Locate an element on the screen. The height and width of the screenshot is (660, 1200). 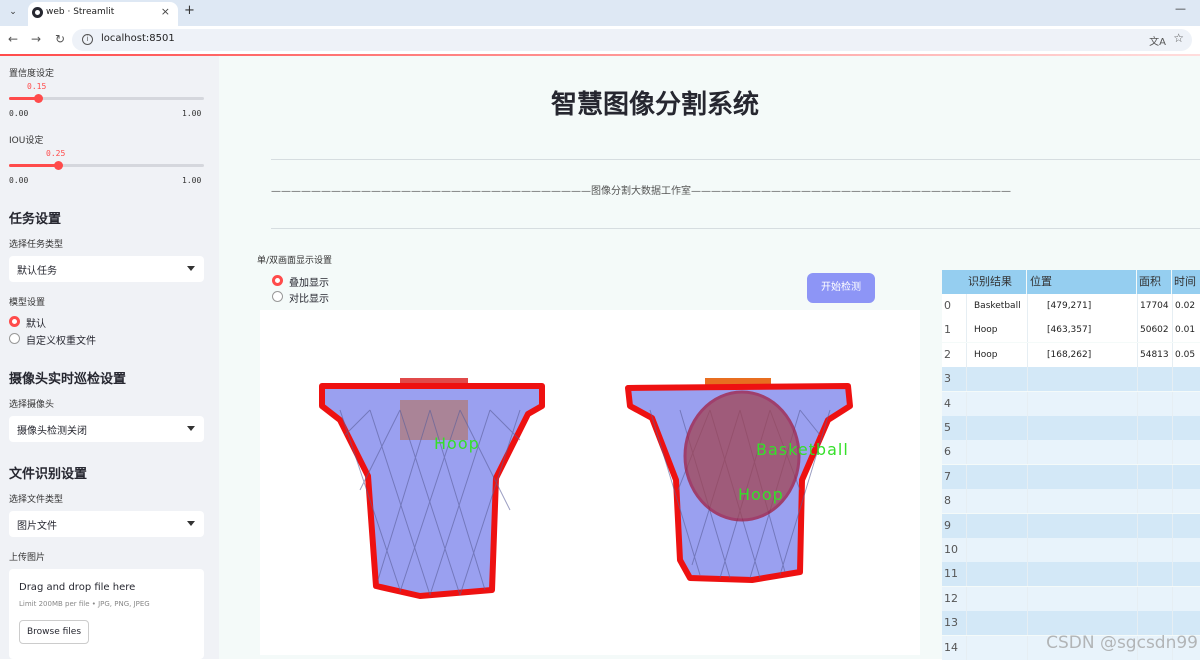
row-index: 7 is located at coordinates (947, 476).